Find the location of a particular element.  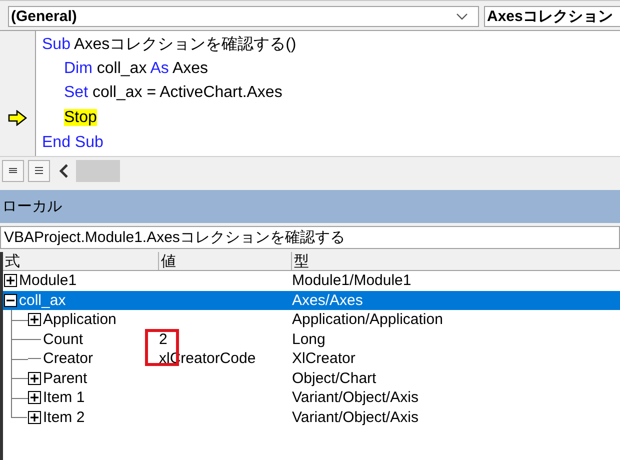

scrollbar-thumb is located at coordinates (98, 171).